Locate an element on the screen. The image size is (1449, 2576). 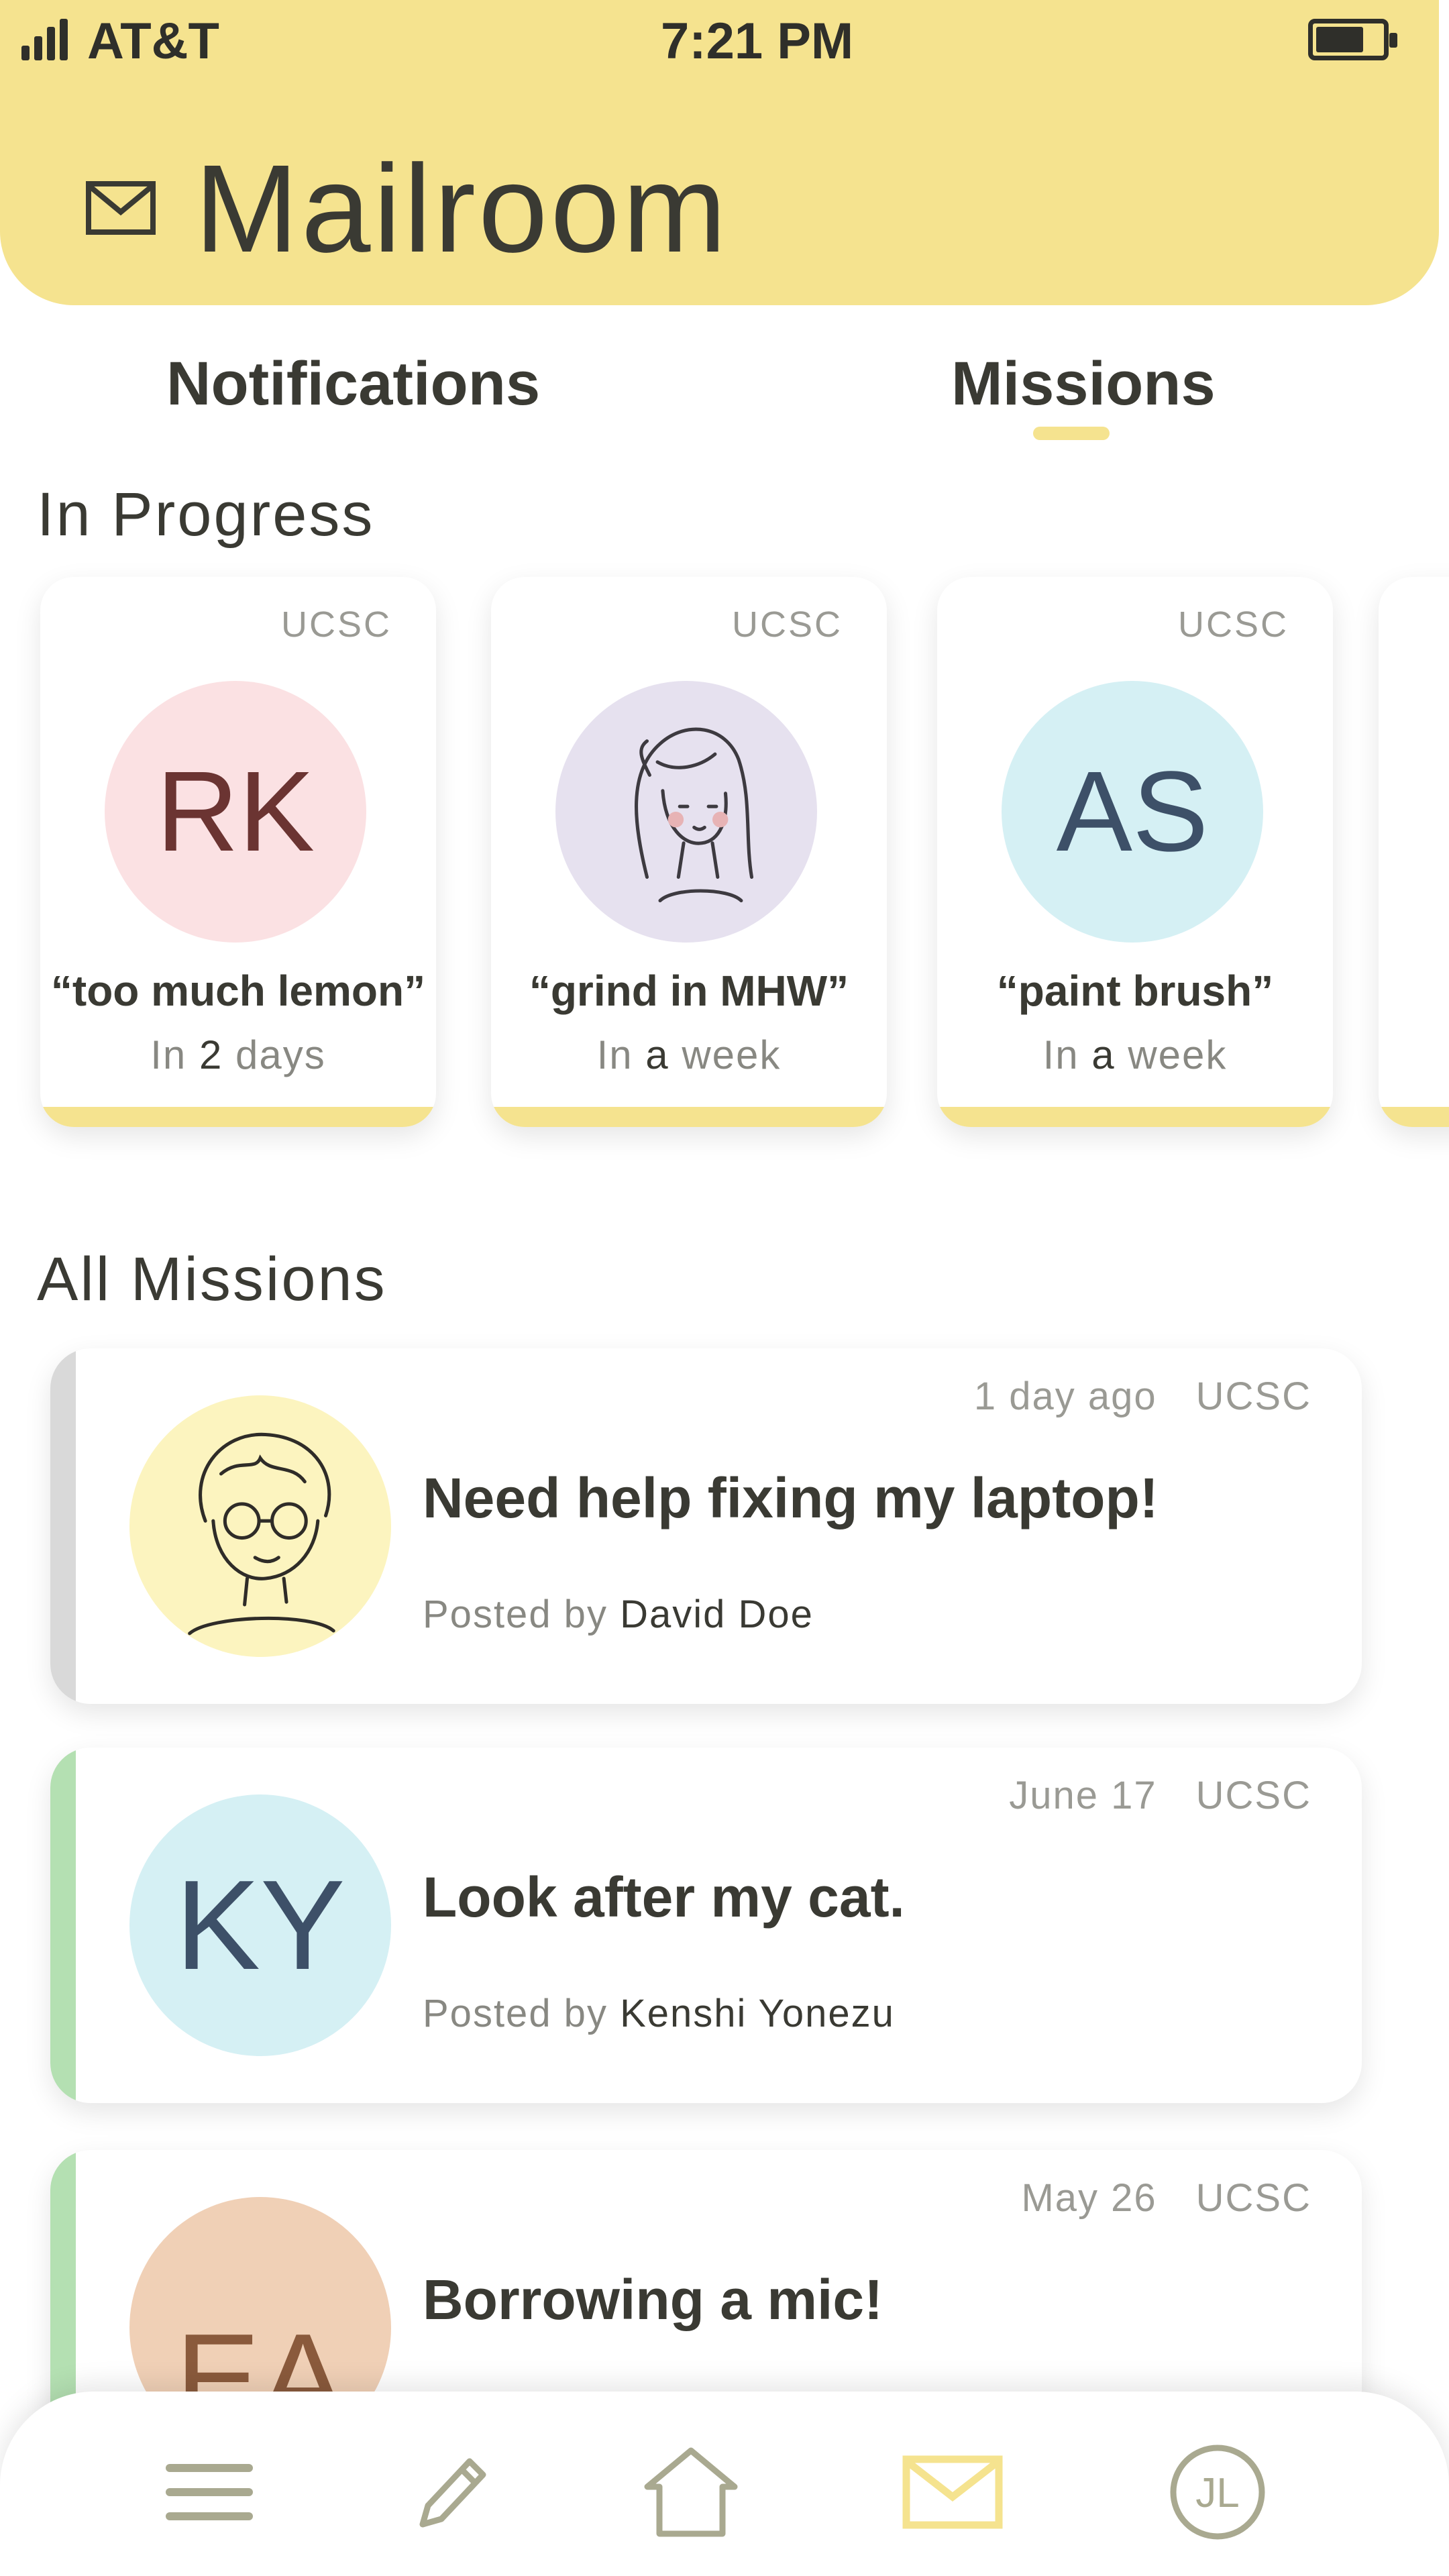
mission-meta: June 17 UCSC is located at coordinates (1160, 1795).